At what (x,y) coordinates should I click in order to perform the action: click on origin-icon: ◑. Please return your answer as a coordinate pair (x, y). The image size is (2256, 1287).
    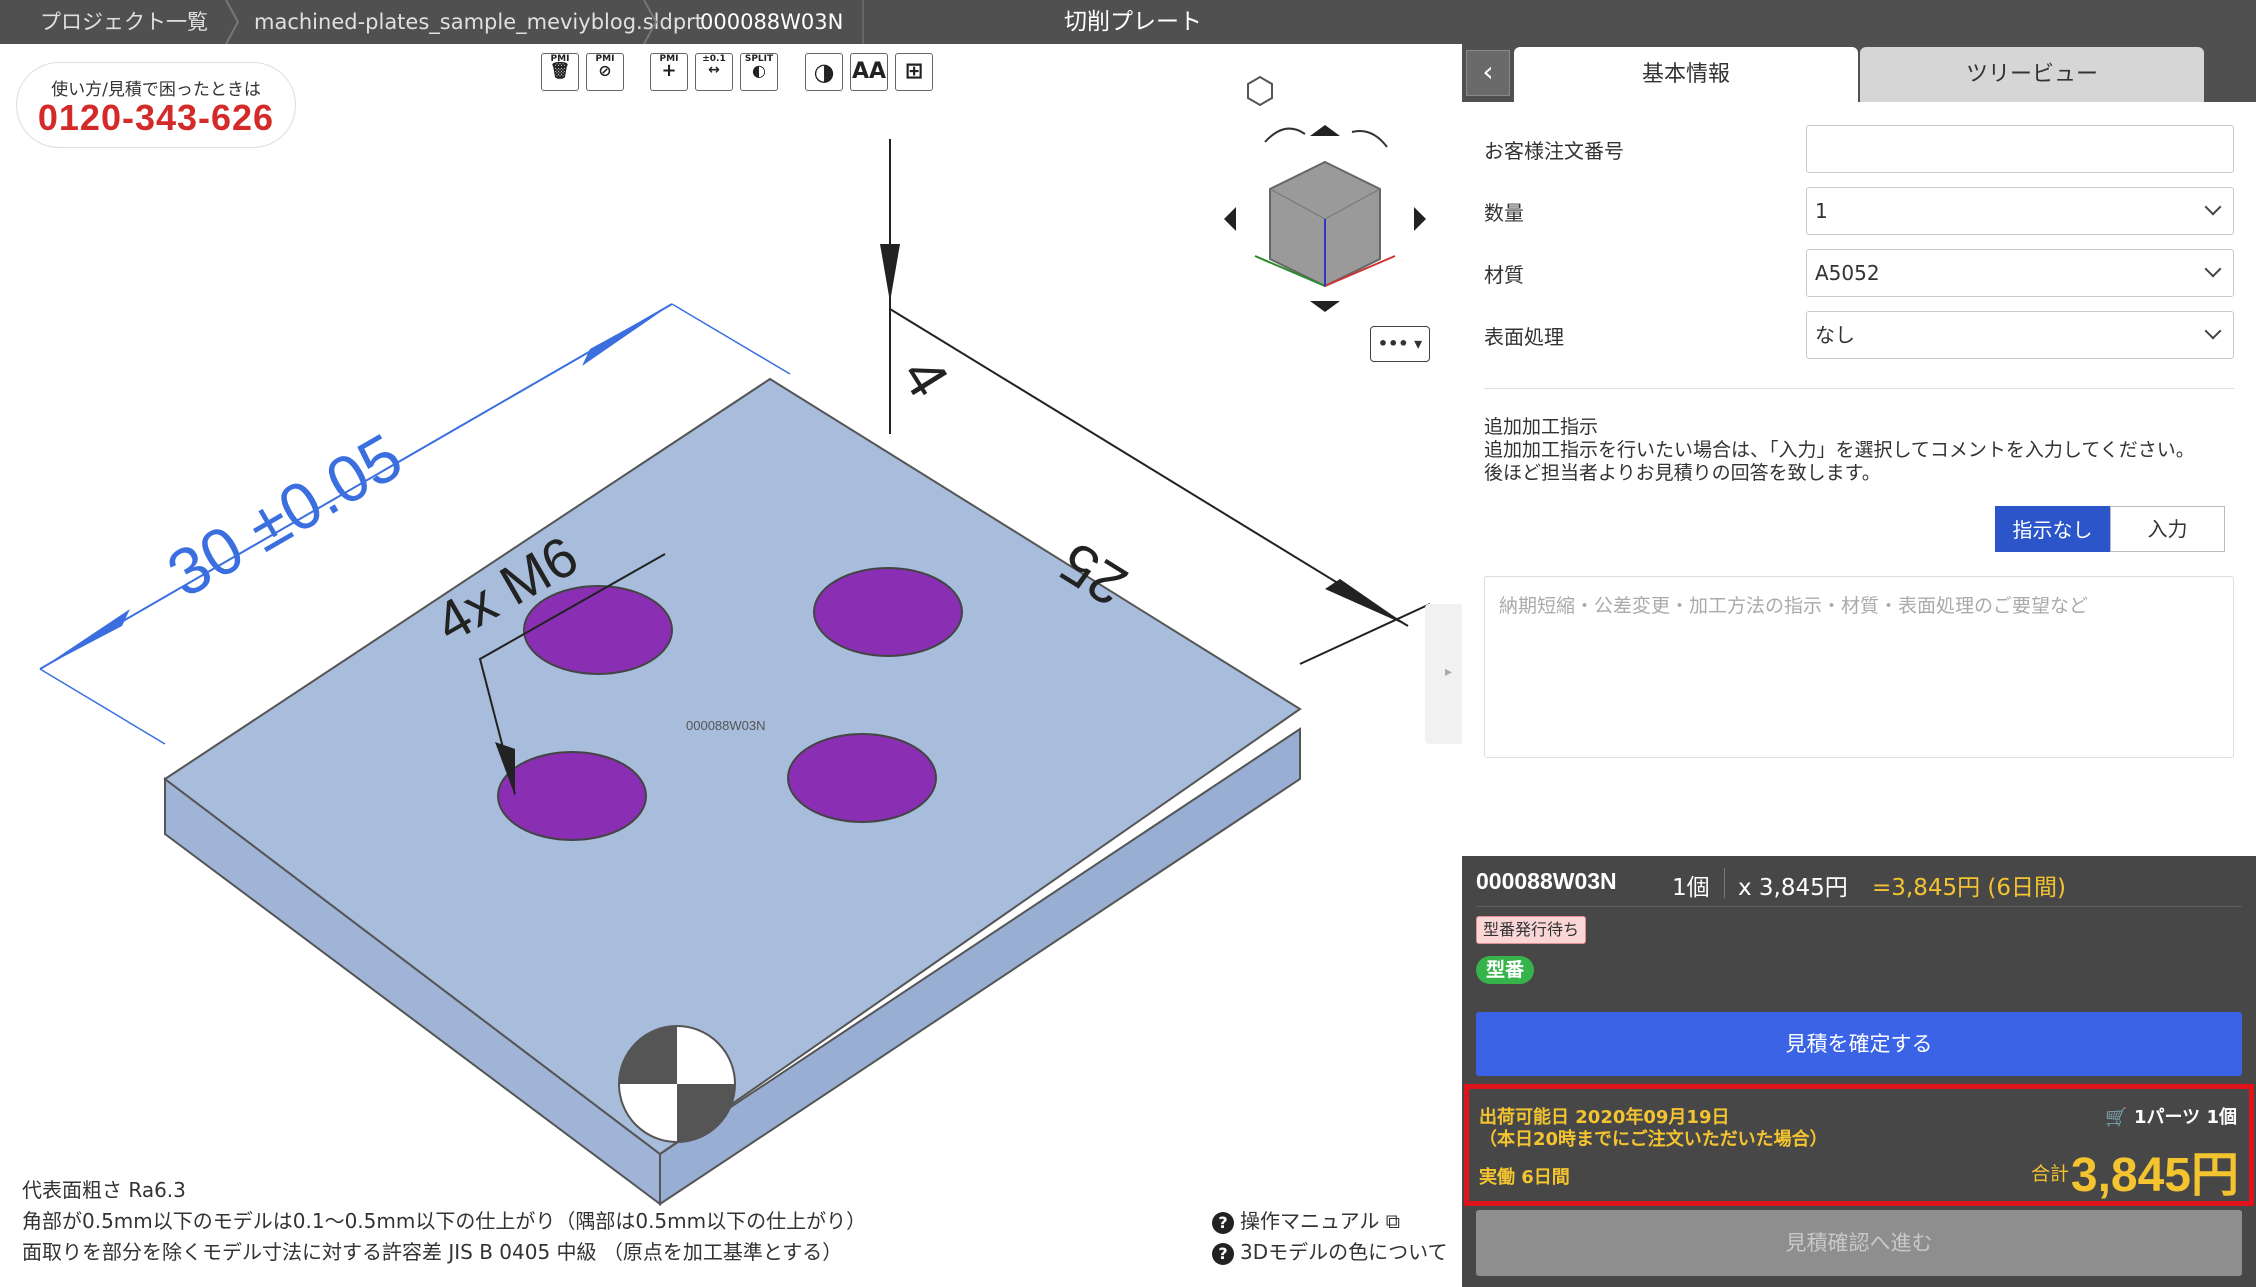
    Looking at the image, I should click on (824, 72).